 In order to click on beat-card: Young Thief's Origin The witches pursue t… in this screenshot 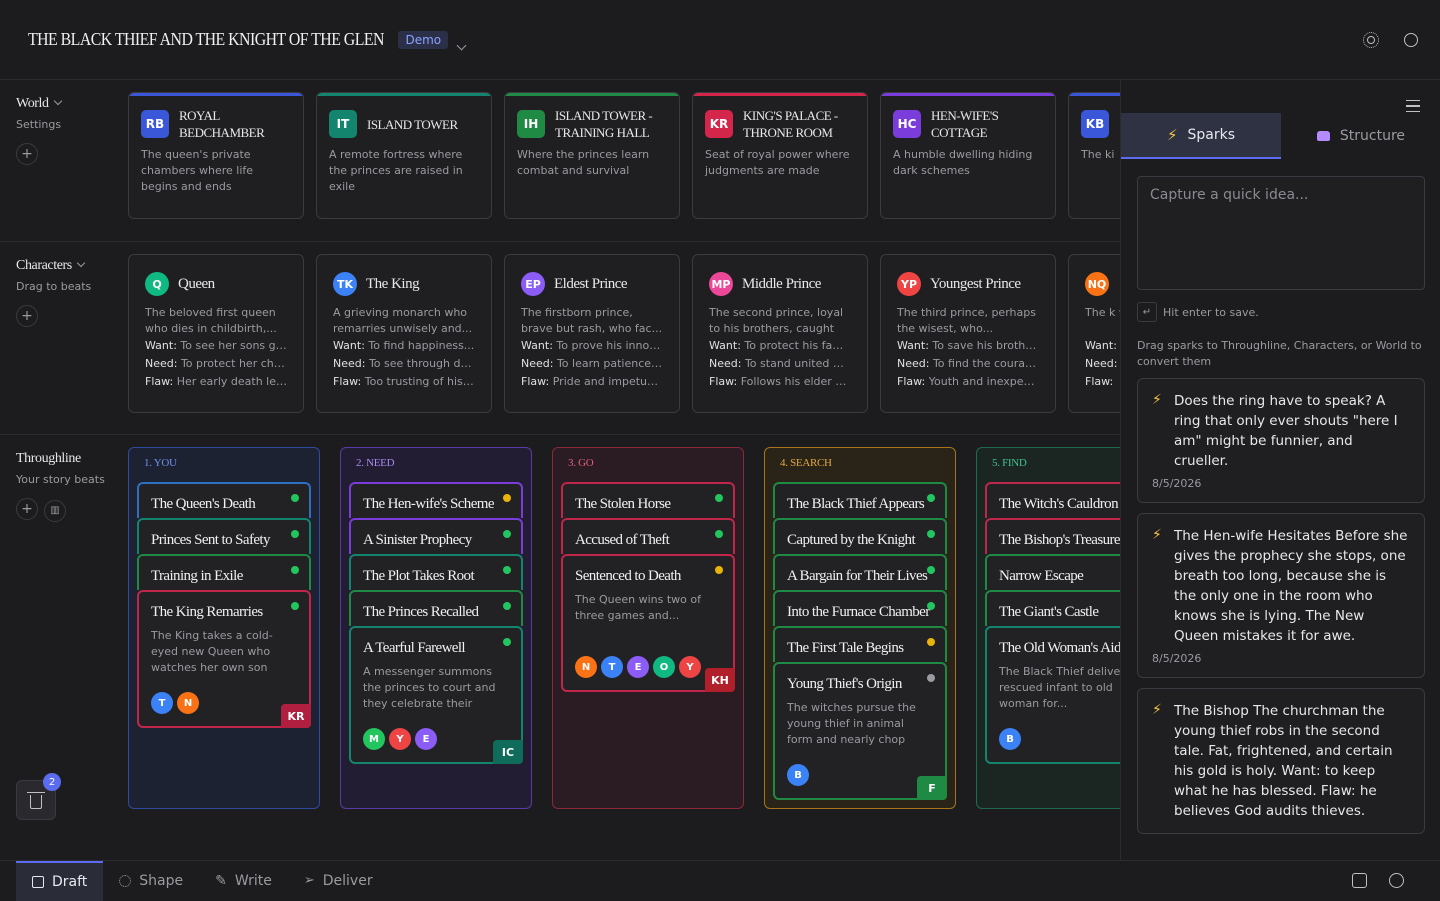, I will do `click(860, 731)`.